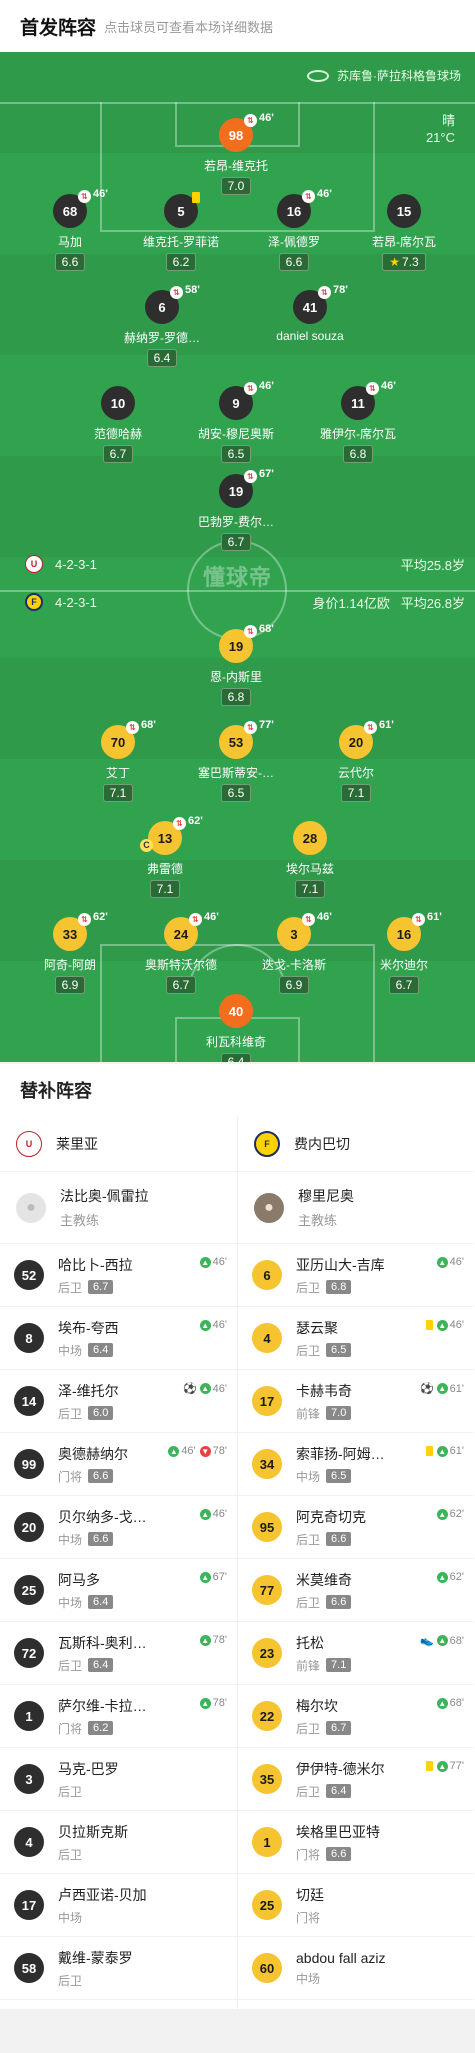 This screenshot has width=475, height=2053. What do you see at coordinates (236, 135) in the screenshot?
I see `player-number: 98` at bounding box center [236, 135].